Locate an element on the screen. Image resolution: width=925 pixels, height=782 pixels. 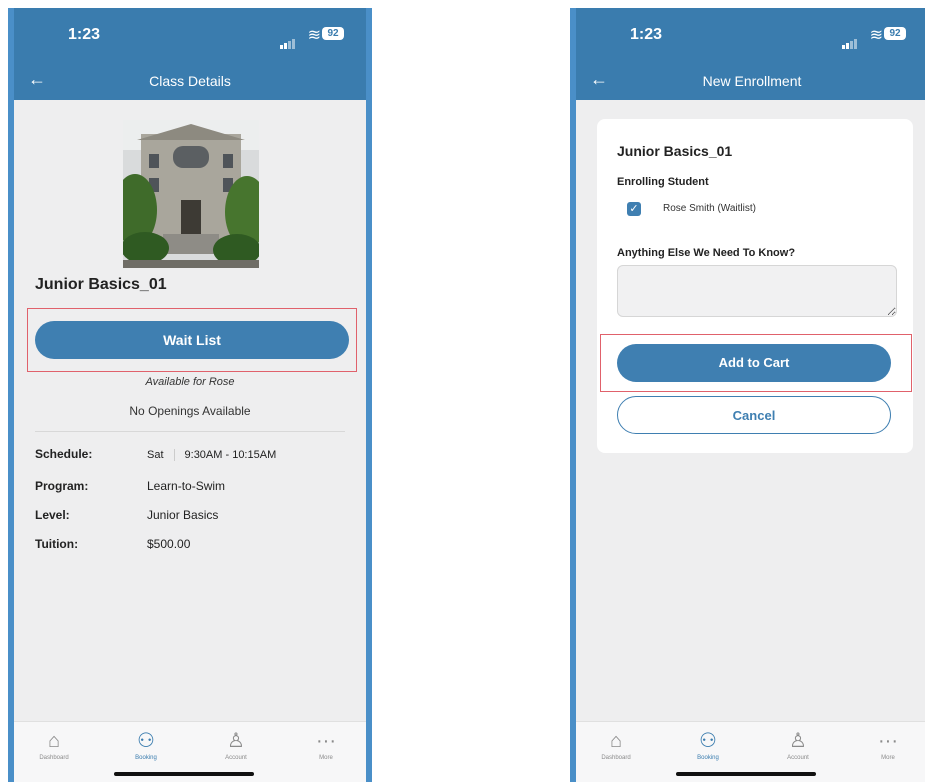
program-label: Program: is located at coordinates (62, 486).